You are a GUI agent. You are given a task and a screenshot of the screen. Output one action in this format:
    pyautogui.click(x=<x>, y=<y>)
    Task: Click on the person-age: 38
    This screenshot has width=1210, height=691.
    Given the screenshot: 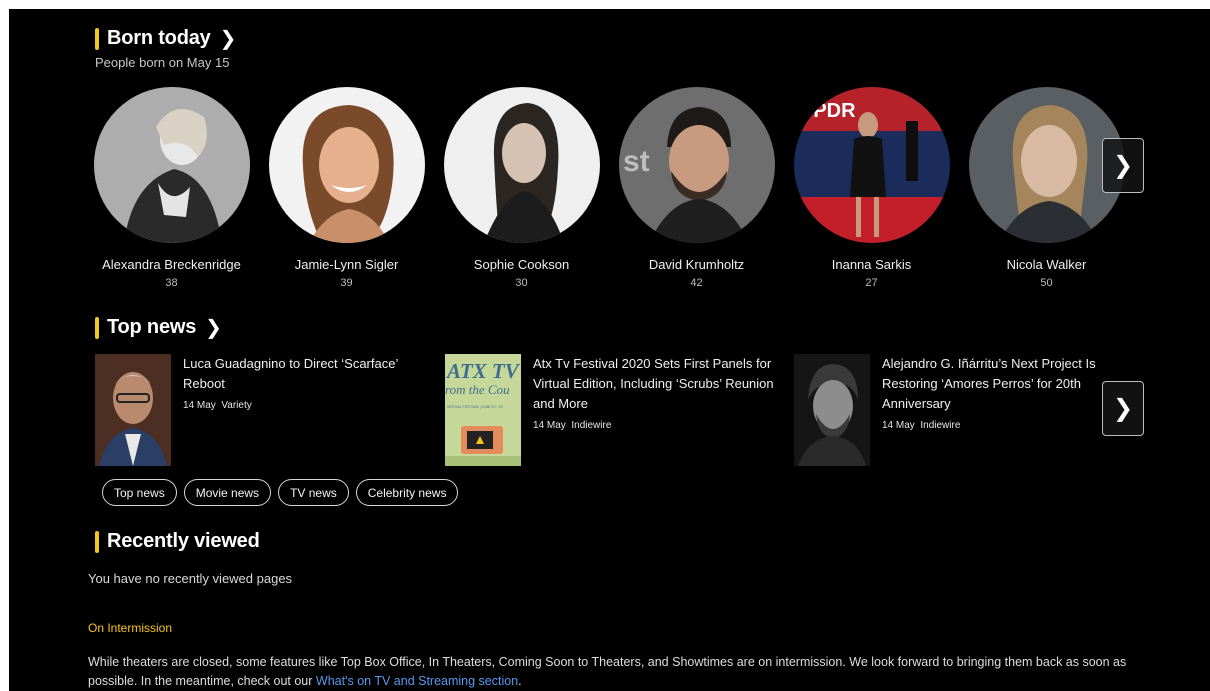 What is the action you would take?
    pyautogui.click(x=171, y=283)
    